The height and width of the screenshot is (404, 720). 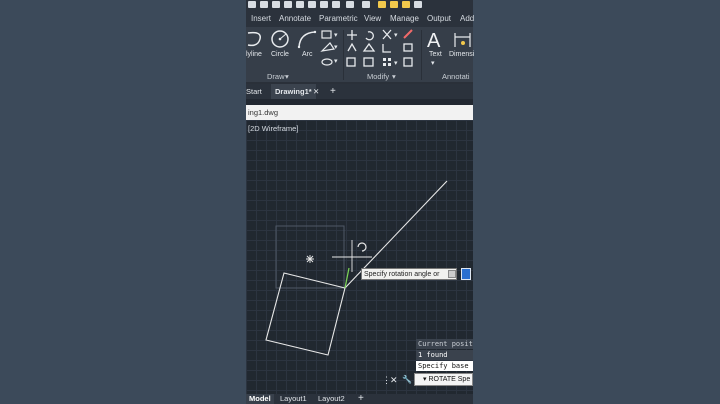 What do you see at coordinates (394, 380) in the screenshot?
I see `close-command-icon: ✕` at bounding box center [394, 380].